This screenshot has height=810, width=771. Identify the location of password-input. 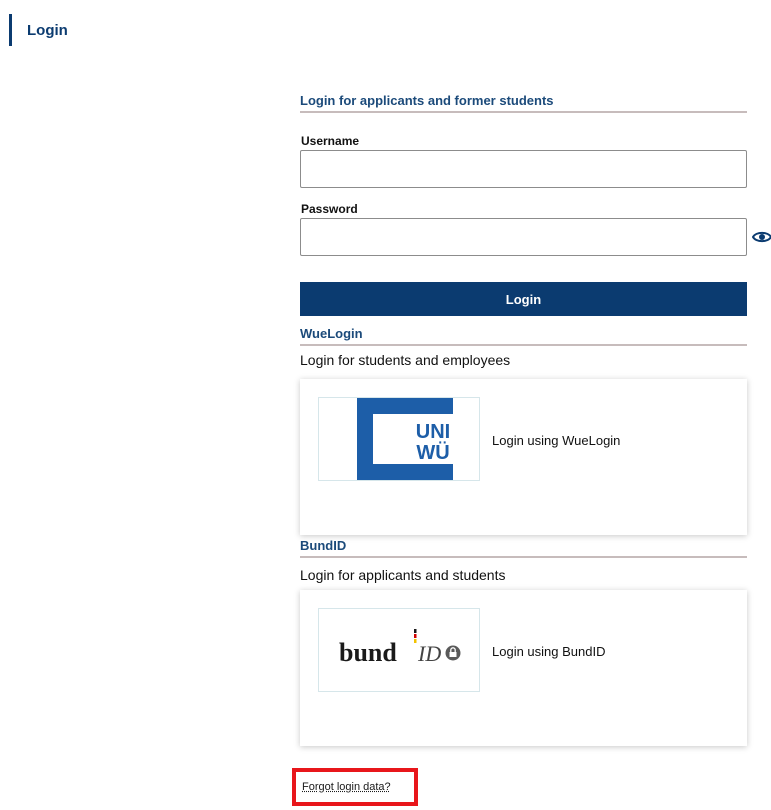
(523, 237).